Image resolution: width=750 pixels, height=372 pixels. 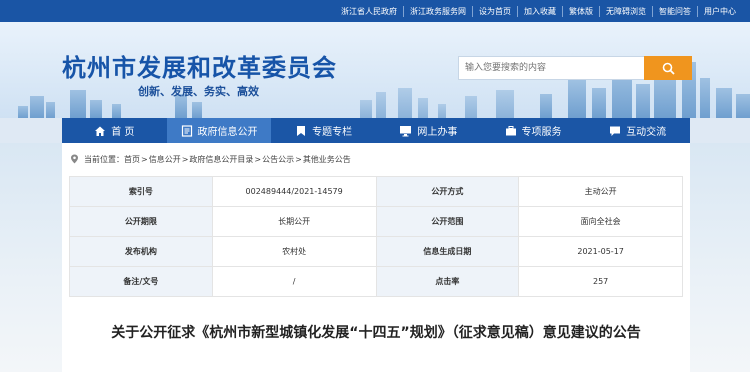 I want to click on search-bar, so click(x=575, y=68).